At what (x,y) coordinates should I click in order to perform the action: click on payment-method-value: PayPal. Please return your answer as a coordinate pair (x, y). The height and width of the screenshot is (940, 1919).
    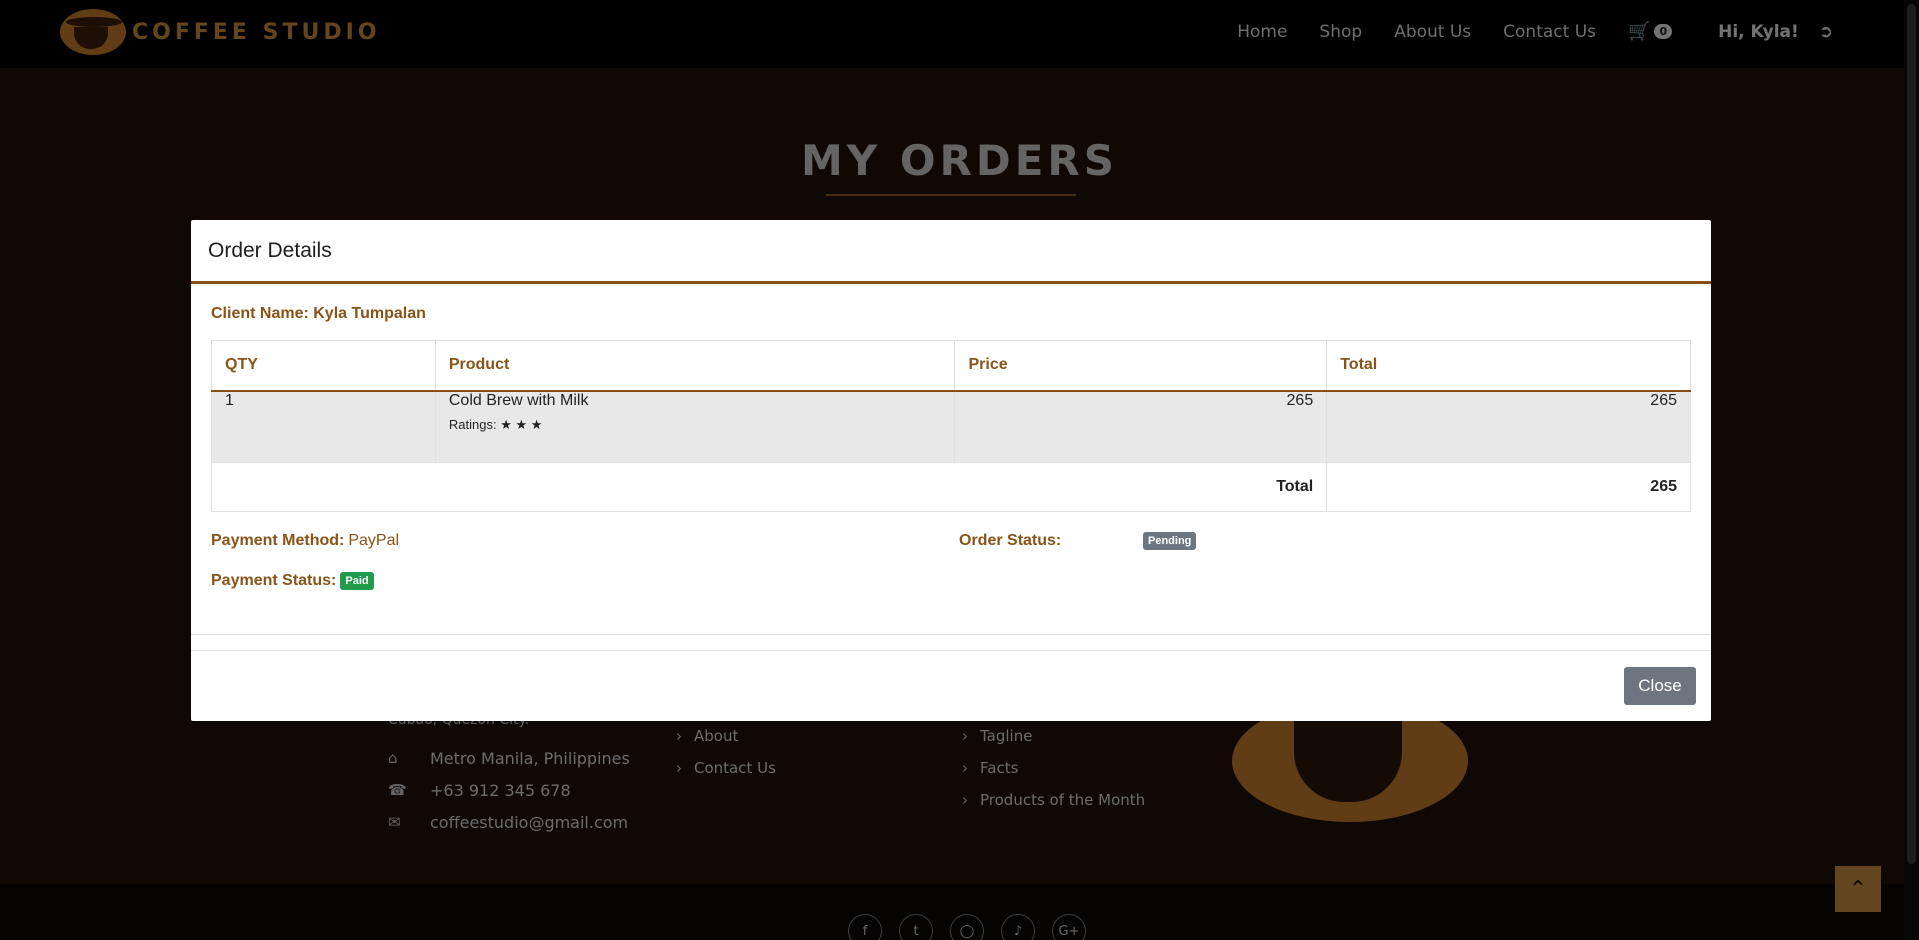
    Looking at the image, I should click on (374, 540).